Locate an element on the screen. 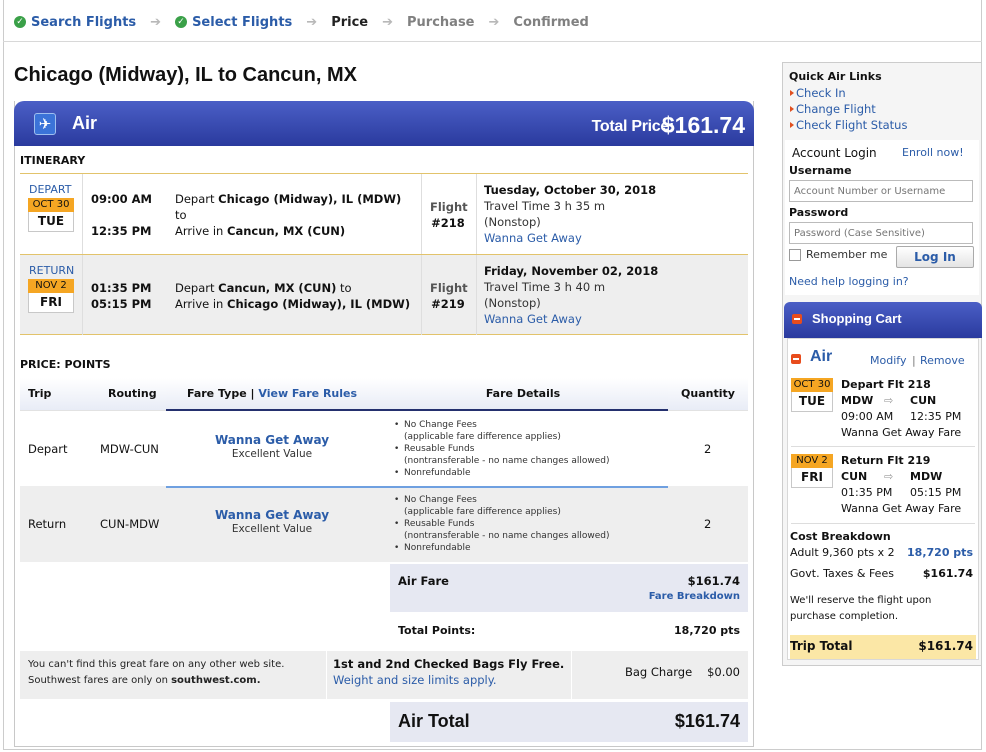  cart-depart-dep: 09:00 AM is located at coordinates (867, 416).